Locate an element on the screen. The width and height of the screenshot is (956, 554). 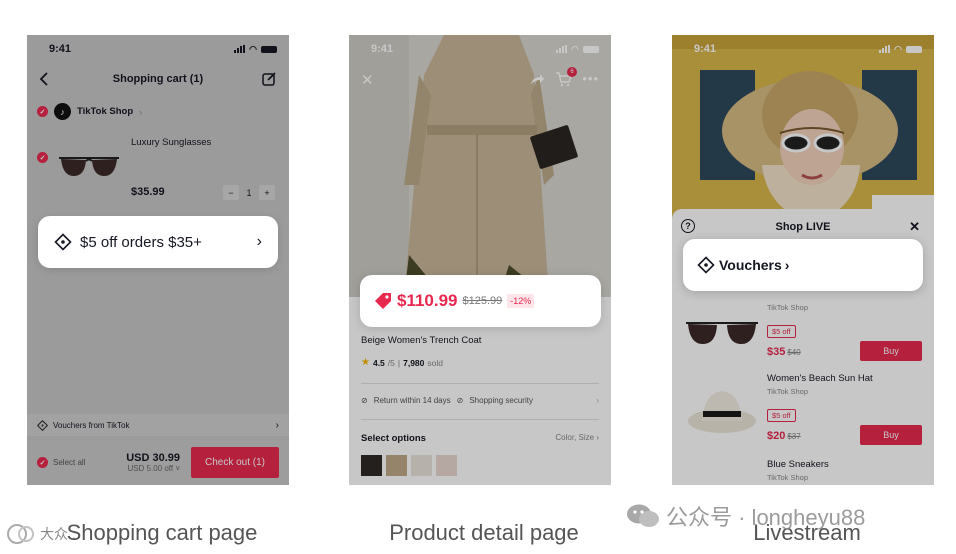
discount-amount: USD 5.00 off ˅ is located at coordinates (153, 468).